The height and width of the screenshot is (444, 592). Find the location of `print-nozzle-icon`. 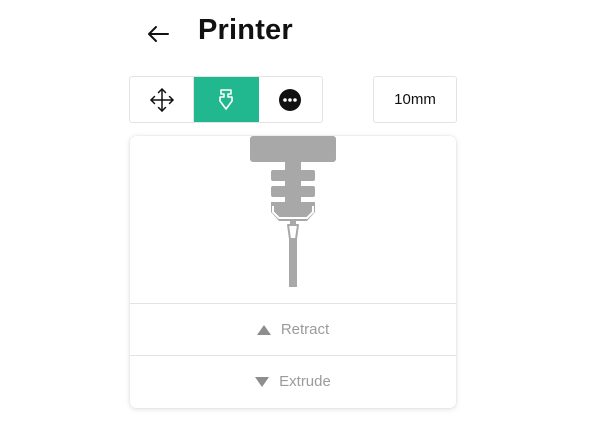

print-nozzle-icon is located at coordinates (293, 211).